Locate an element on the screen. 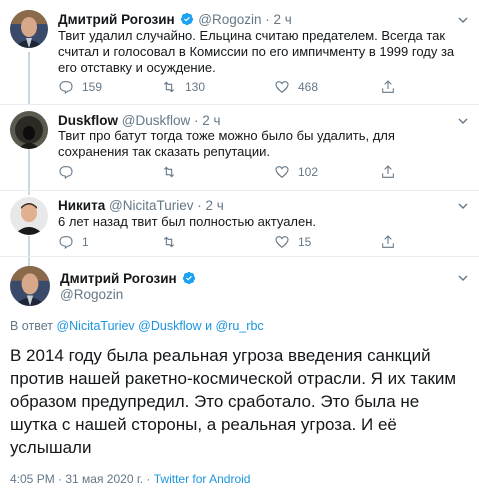  like-count: 102 is located at coordinates (308, 172).